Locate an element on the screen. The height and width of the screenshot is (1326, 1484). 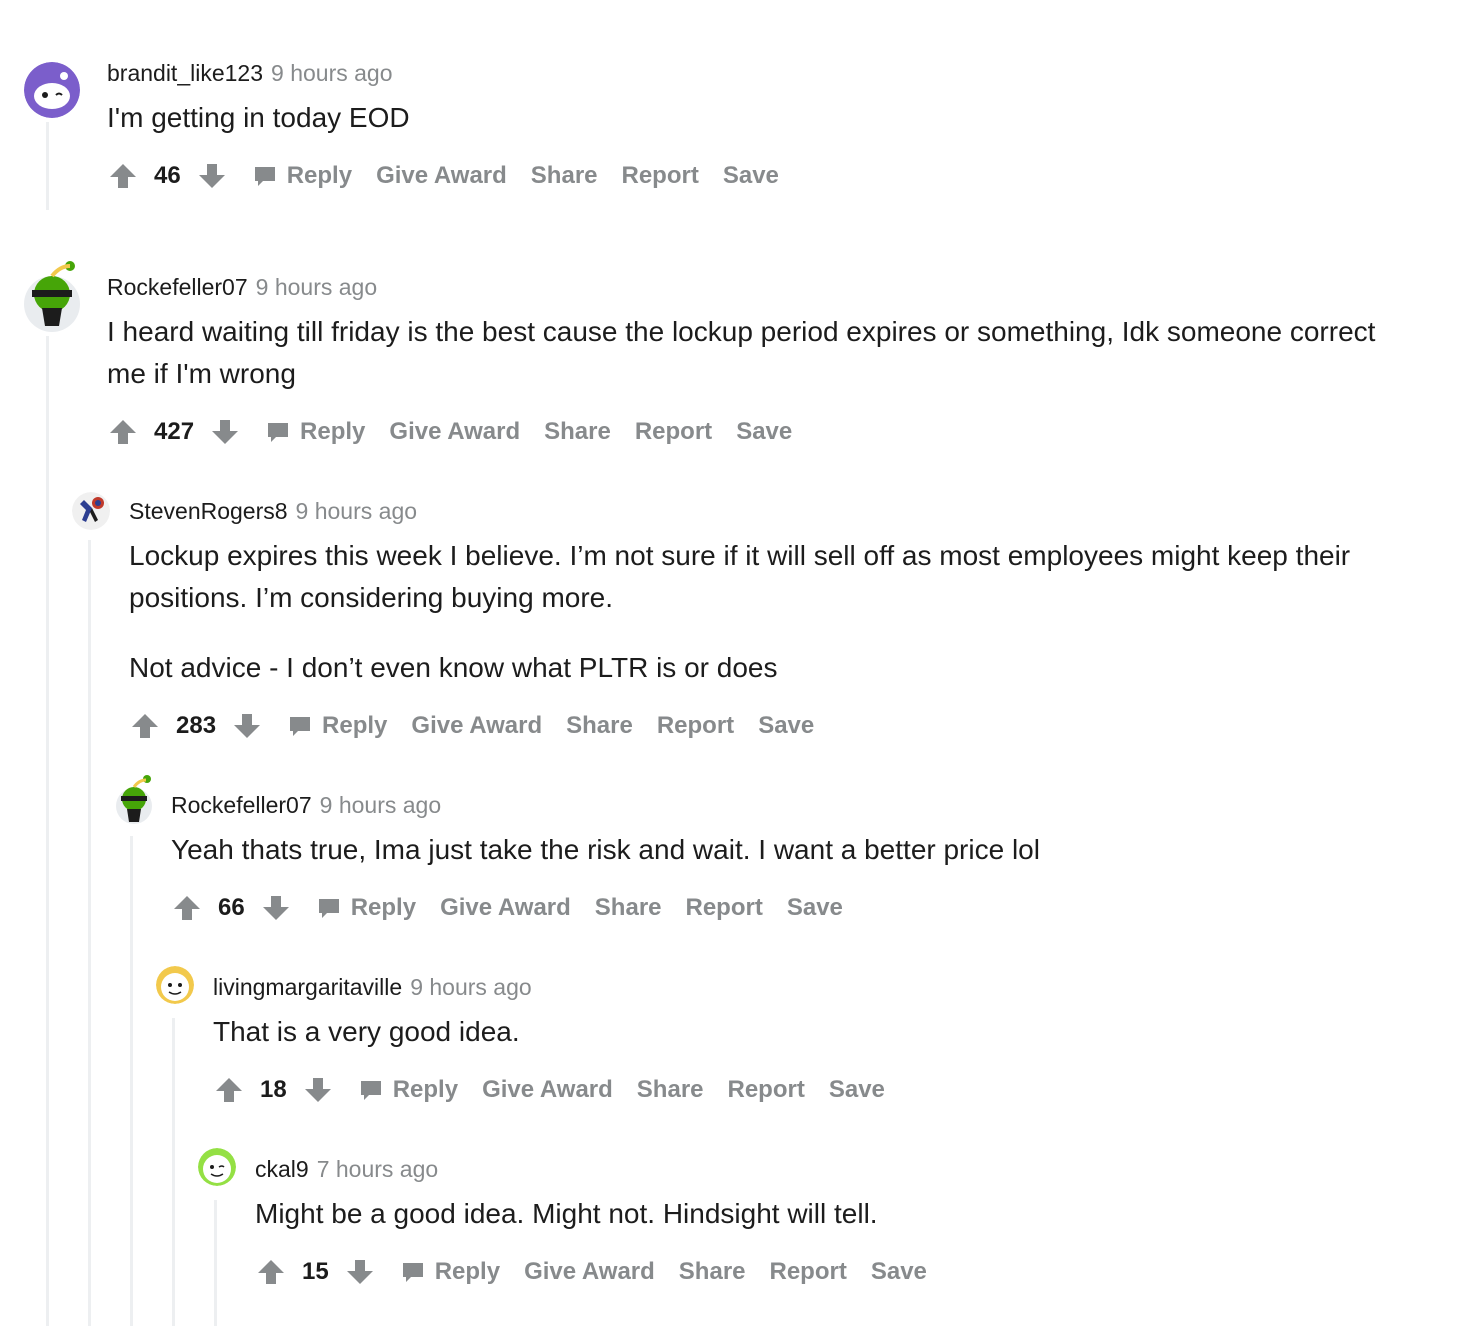
username: livingmargaritaville is located at coordinates (307, 987).